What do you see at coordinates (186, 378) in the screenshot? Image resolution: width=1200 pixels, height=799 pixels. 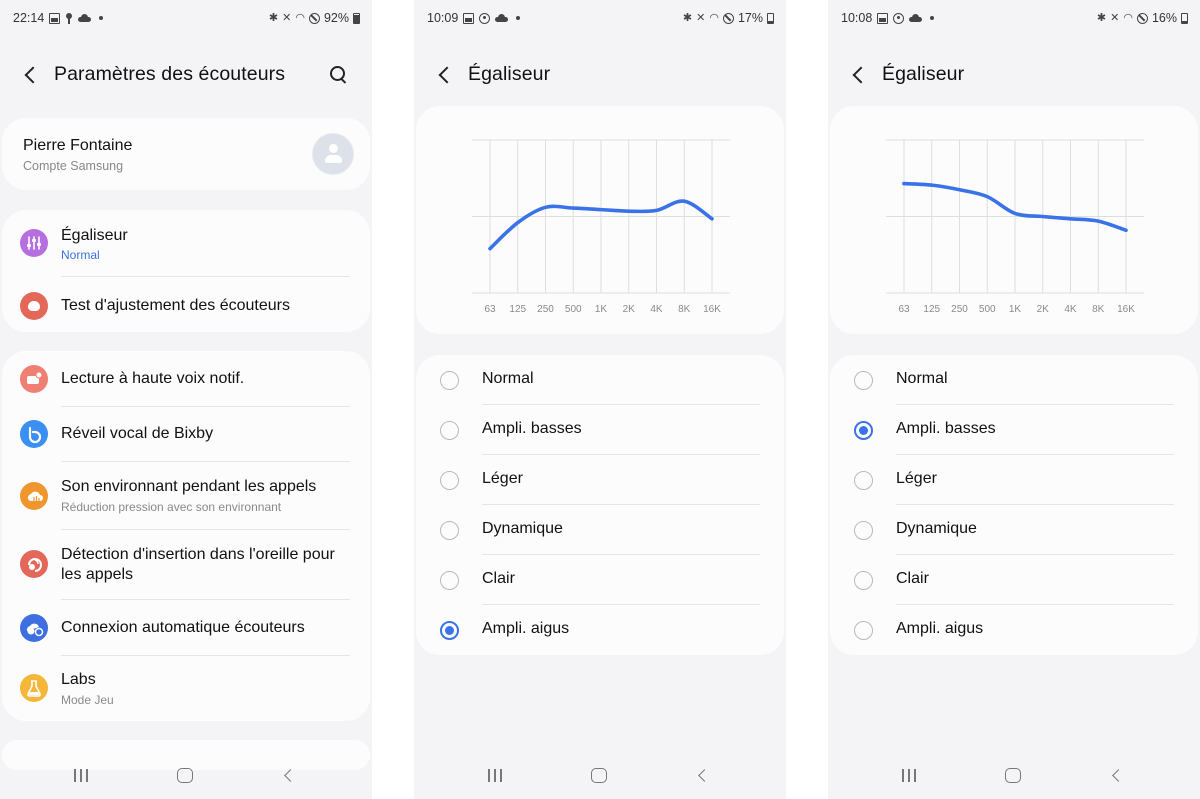 I see `menu-item-read-notifications: Lecture à haute voix notif.` at bounding box center [186, 378].